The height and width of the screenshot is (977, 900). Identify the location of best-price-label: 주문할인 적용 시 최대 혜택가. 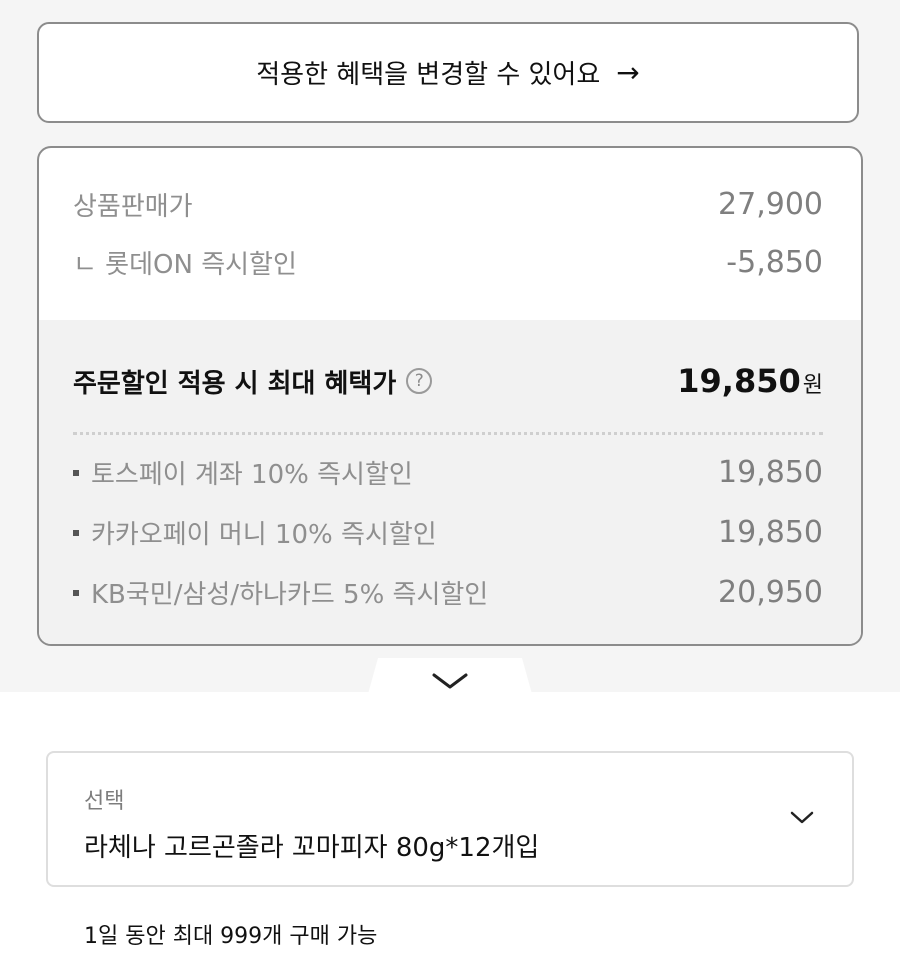
(235, 383).